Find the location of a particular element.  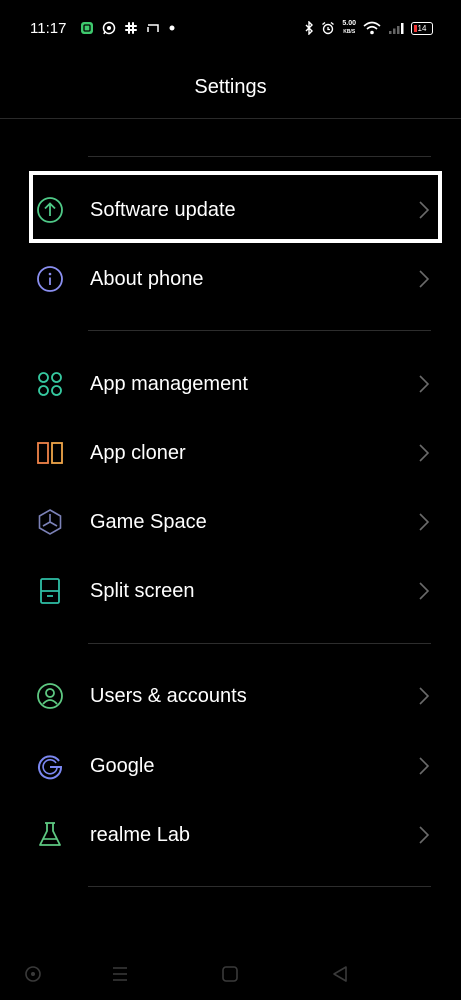

apps-grid-icon is located at coordinates (50, 384).